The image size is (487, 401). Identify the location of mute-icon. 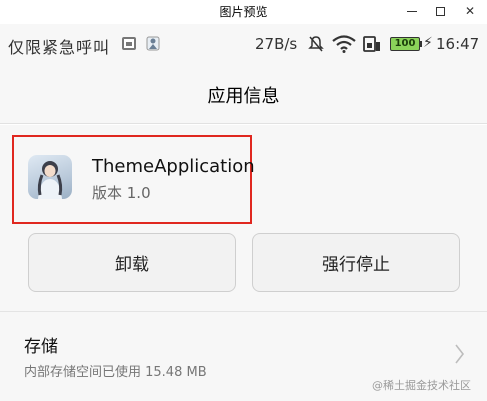
(316, 44).